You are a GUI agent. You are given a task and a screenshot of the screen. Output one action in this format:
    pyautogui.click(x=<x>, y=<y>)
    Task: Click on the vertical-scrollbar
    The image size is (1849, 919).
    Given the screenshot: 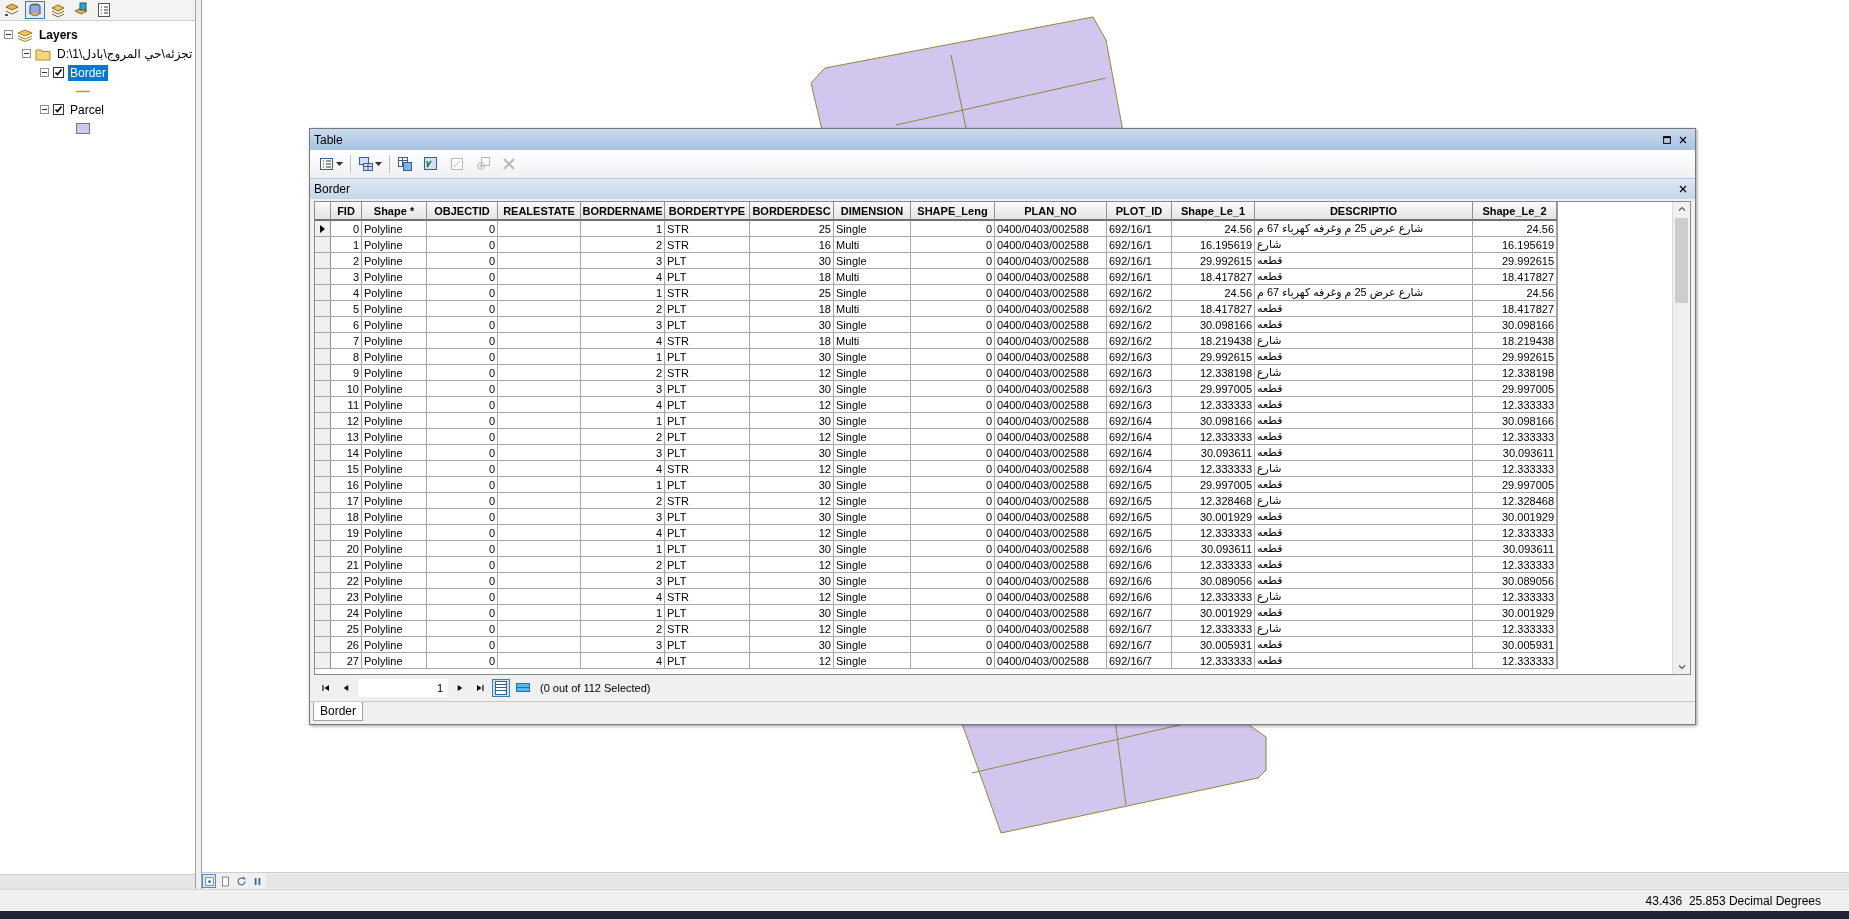 What is the action you would take?
    pyautogui.click(x=1681, y=438)
    